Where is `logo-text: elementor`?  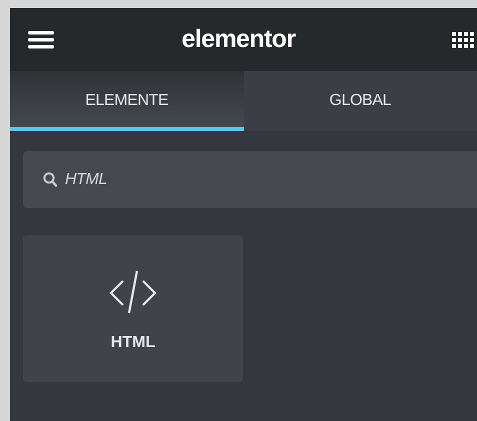
logo-text: elementor is located at coordinates (239, 39).